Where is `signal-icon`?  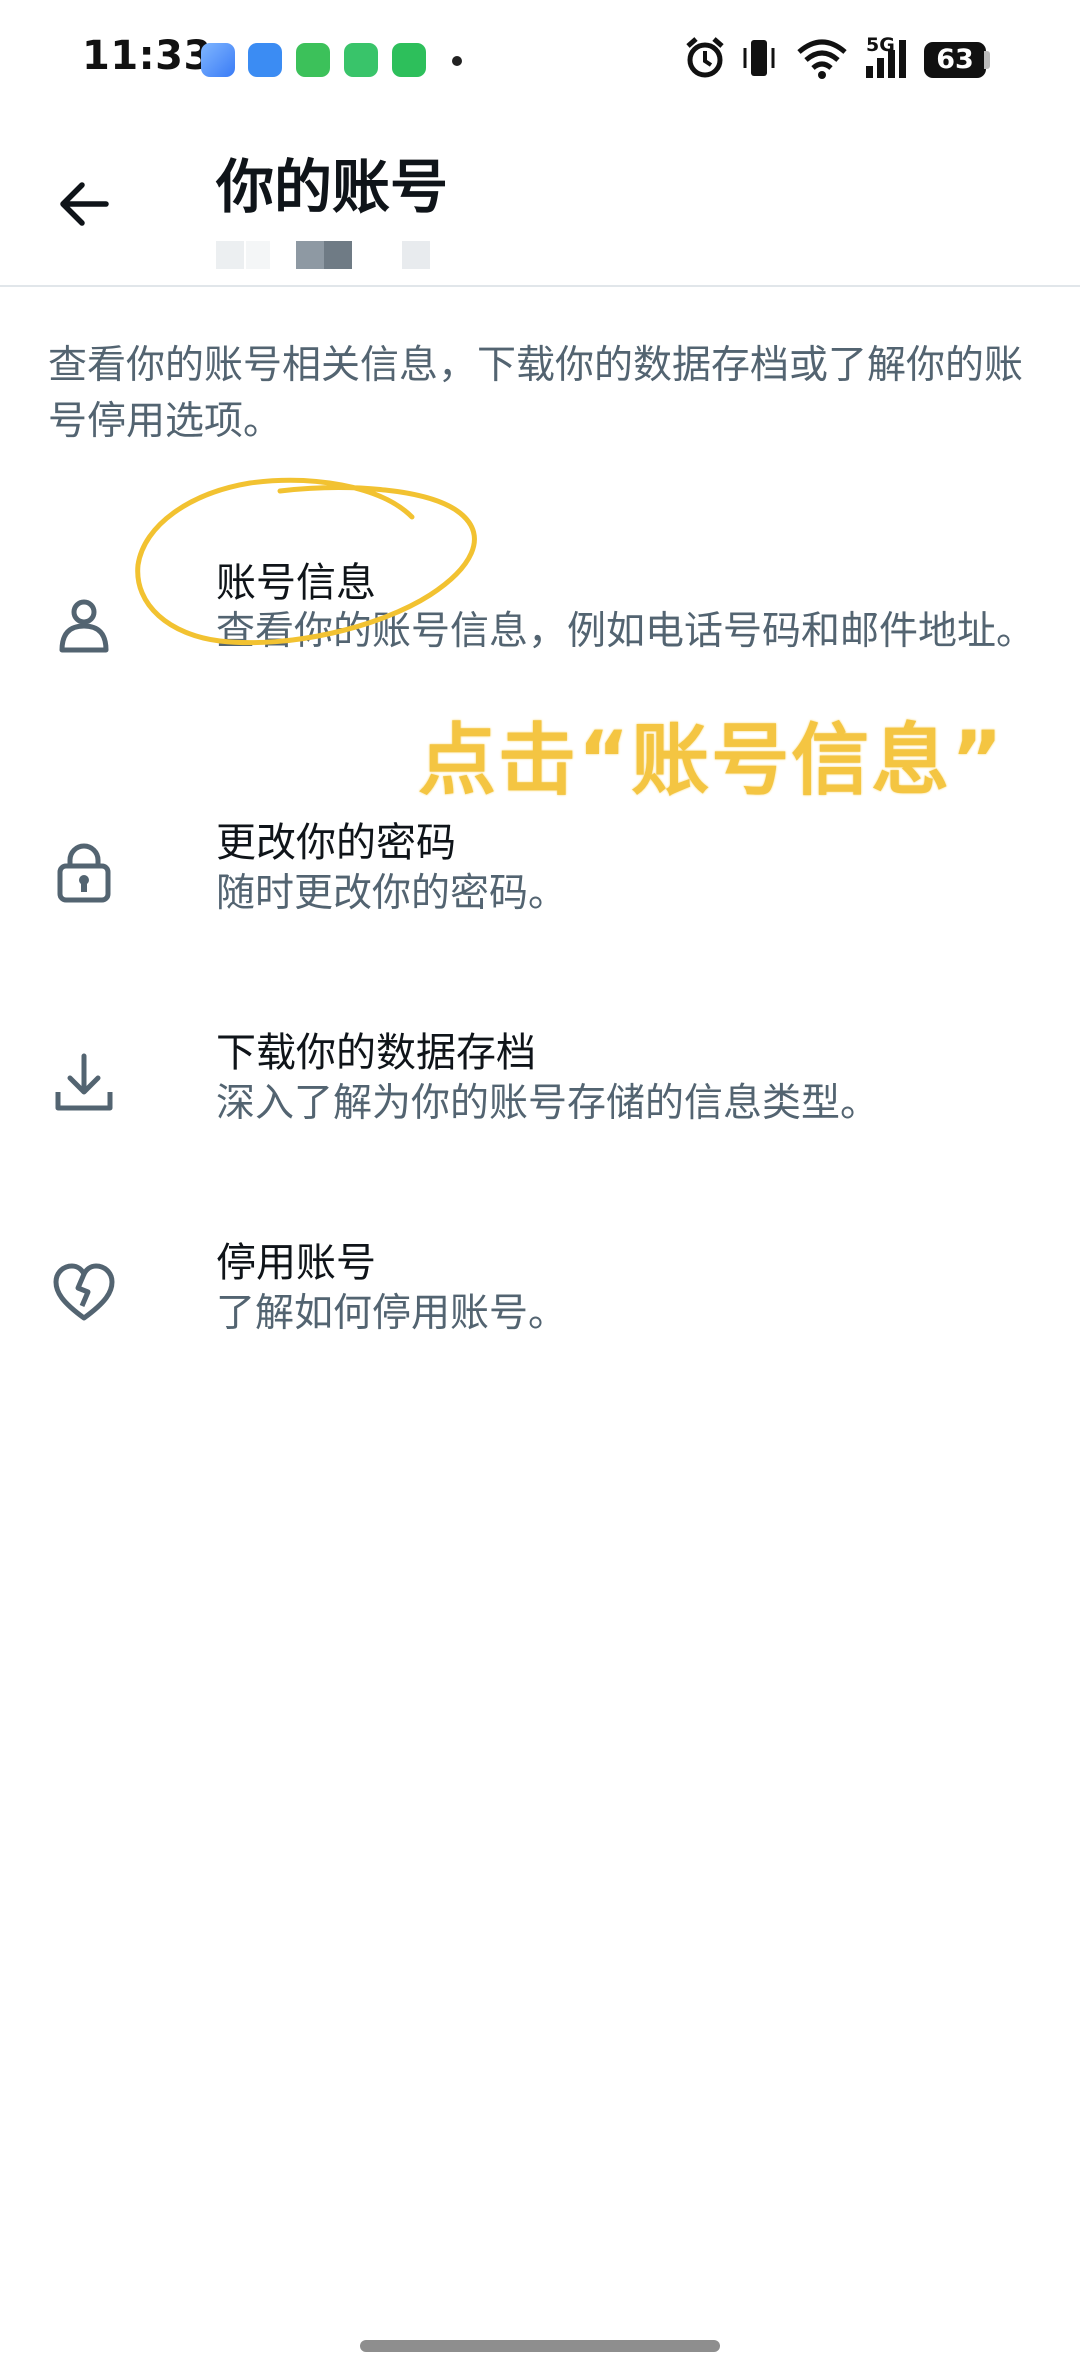
signal-icon is located at coordinates (886, 59).